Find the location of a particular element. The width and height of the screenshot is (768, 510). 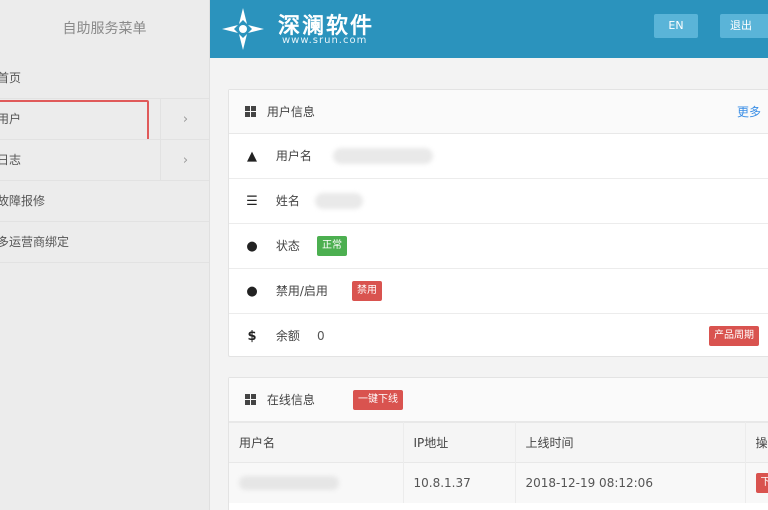

more-link: 更多 is located at coordinates (749, 112).